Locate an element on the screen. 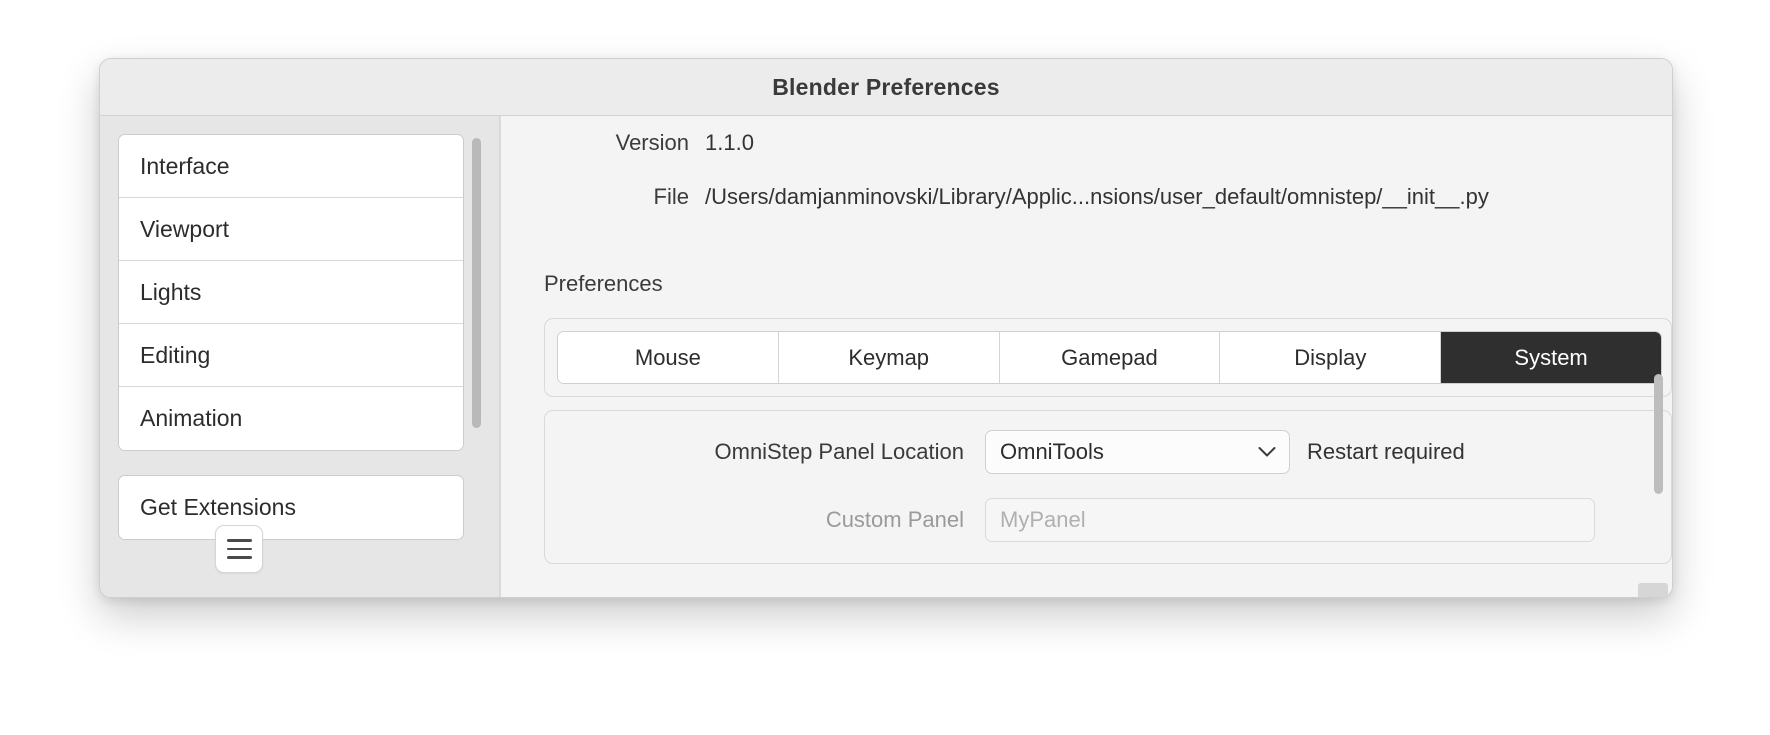  content-scrollbar is located at coordinates (1658, 354).